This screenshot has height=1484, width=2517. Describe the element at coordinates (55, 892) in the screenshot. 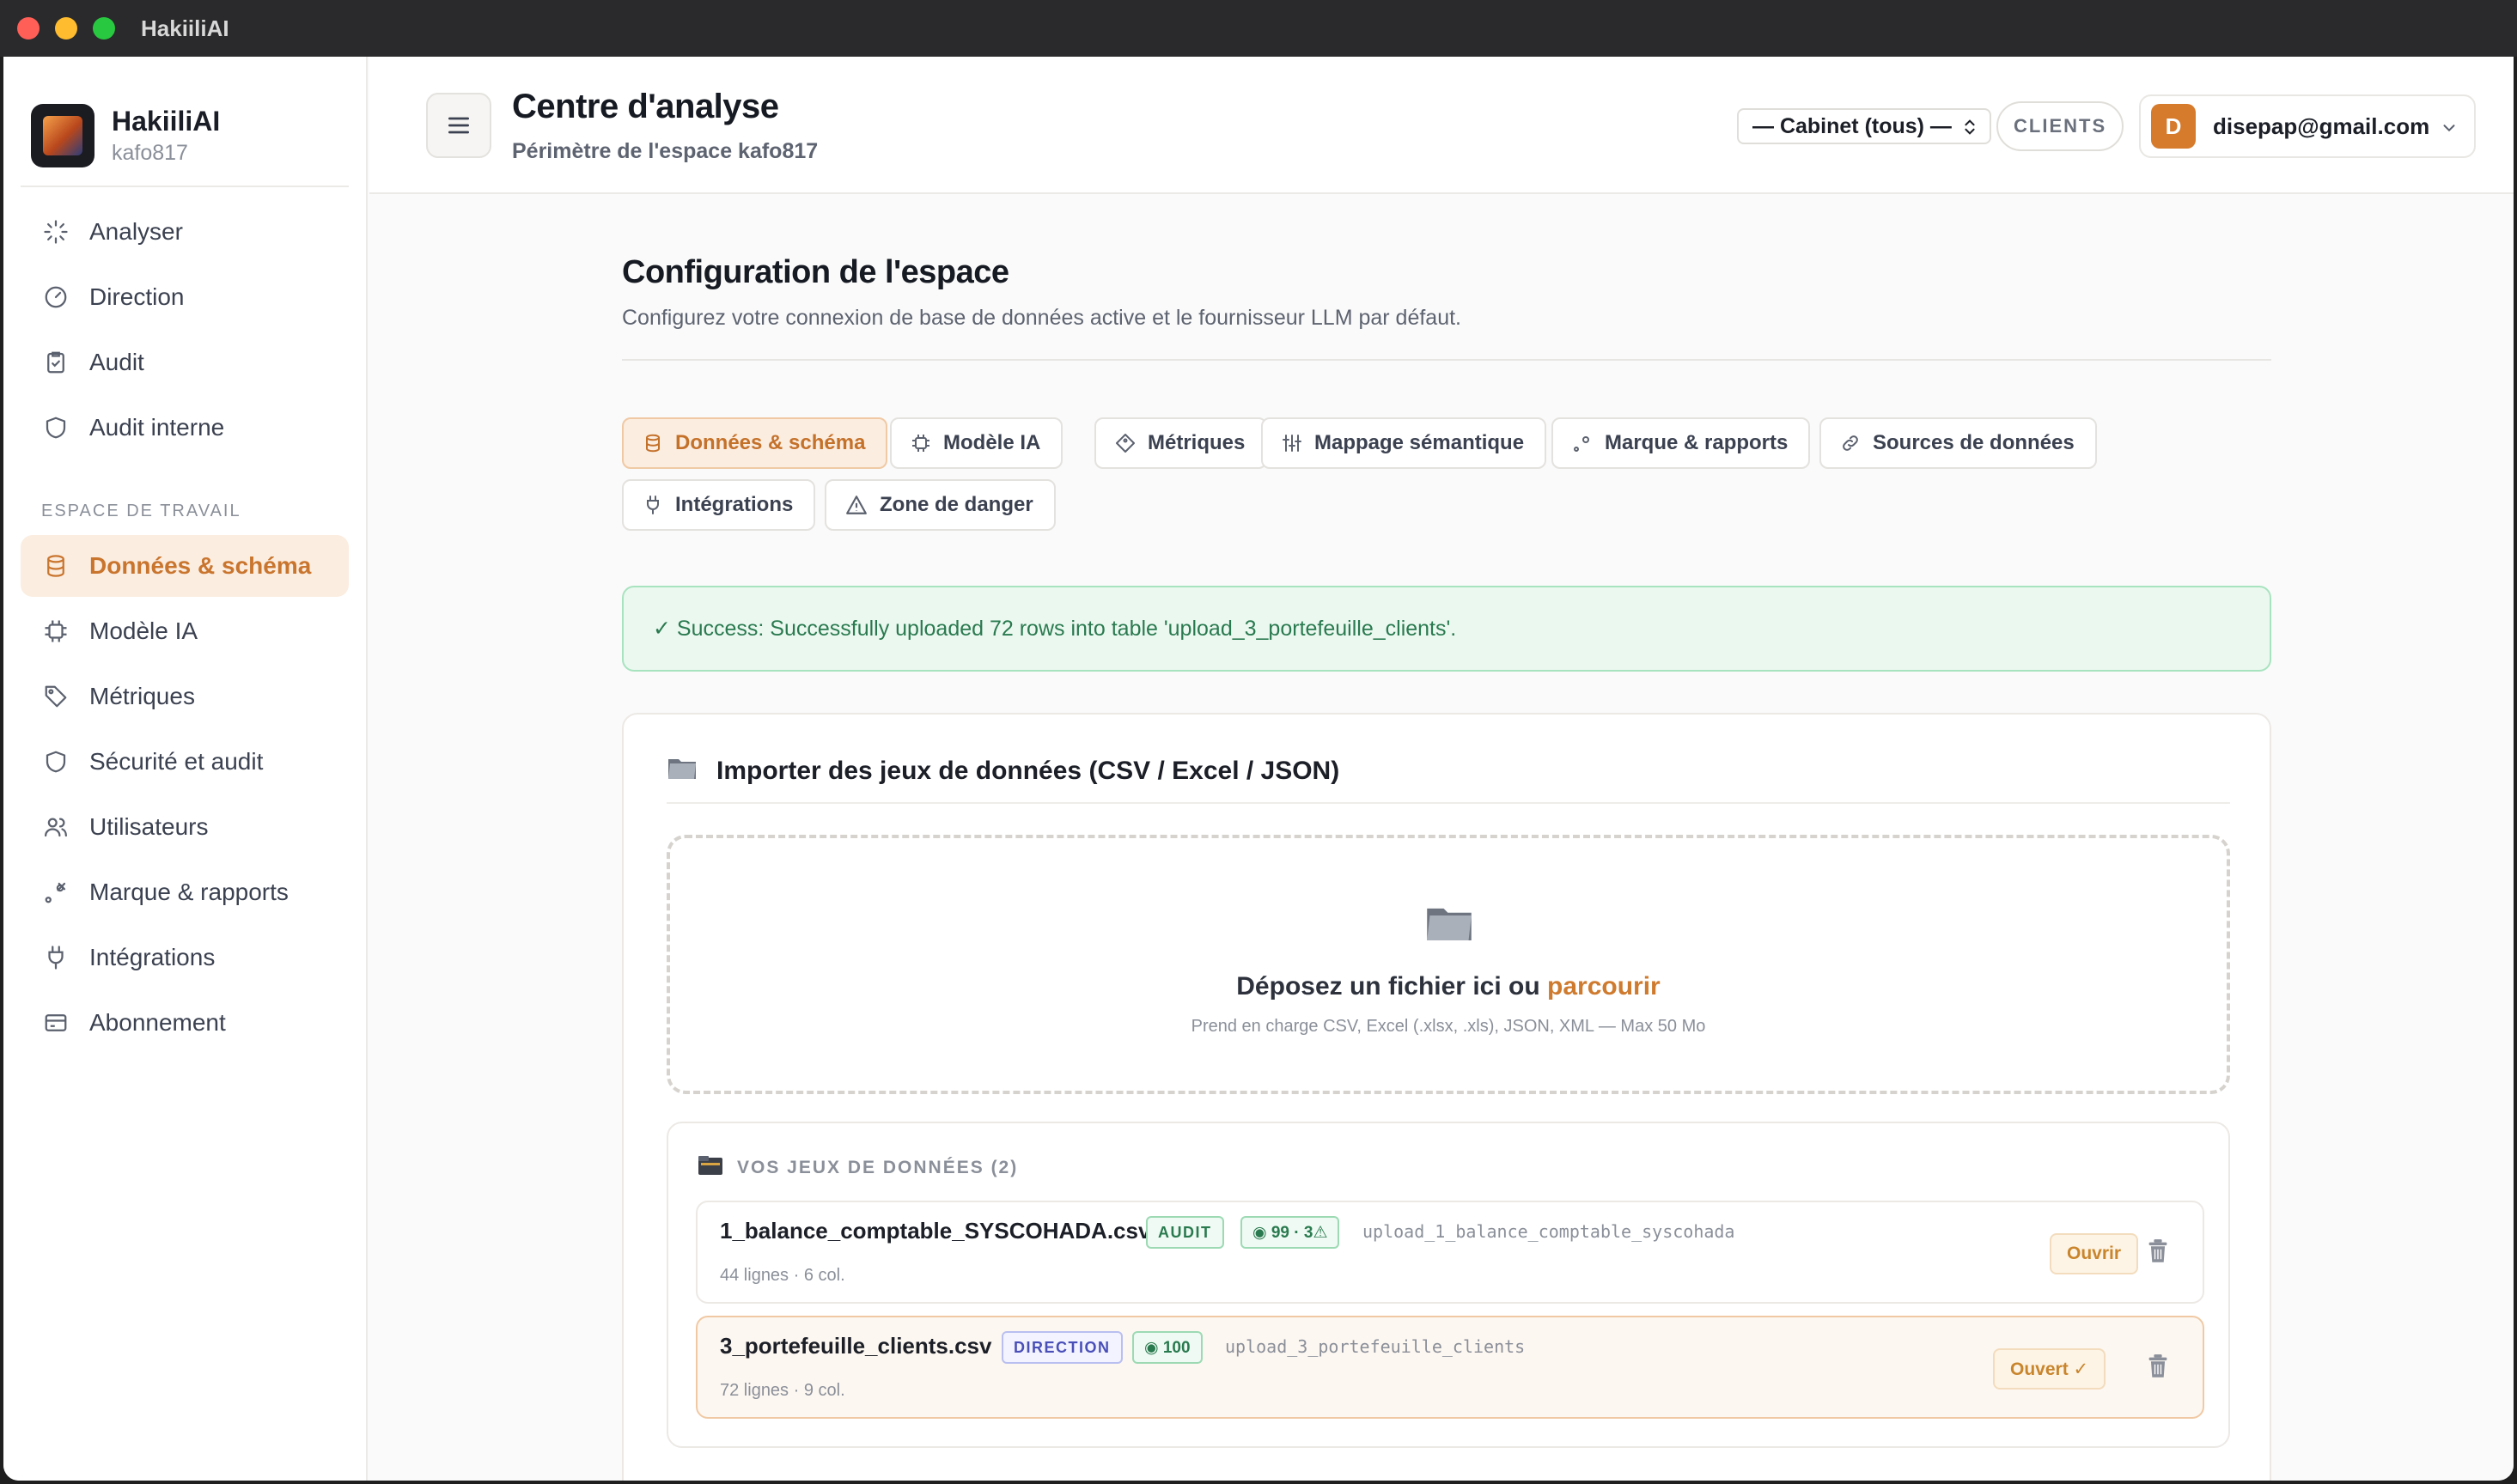

I see `brush-icon` at that location.